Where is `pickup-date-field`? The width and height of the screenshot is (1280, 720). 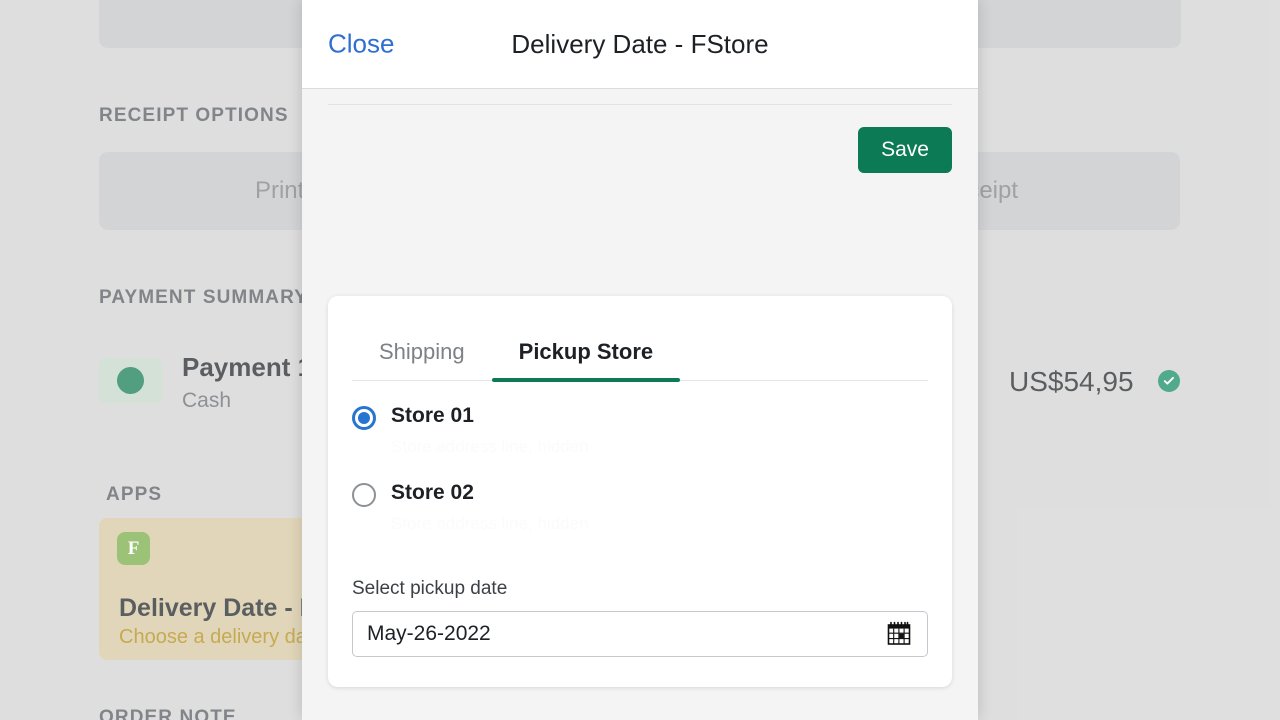 pickup-date-field is located at coordinates (640, 634).